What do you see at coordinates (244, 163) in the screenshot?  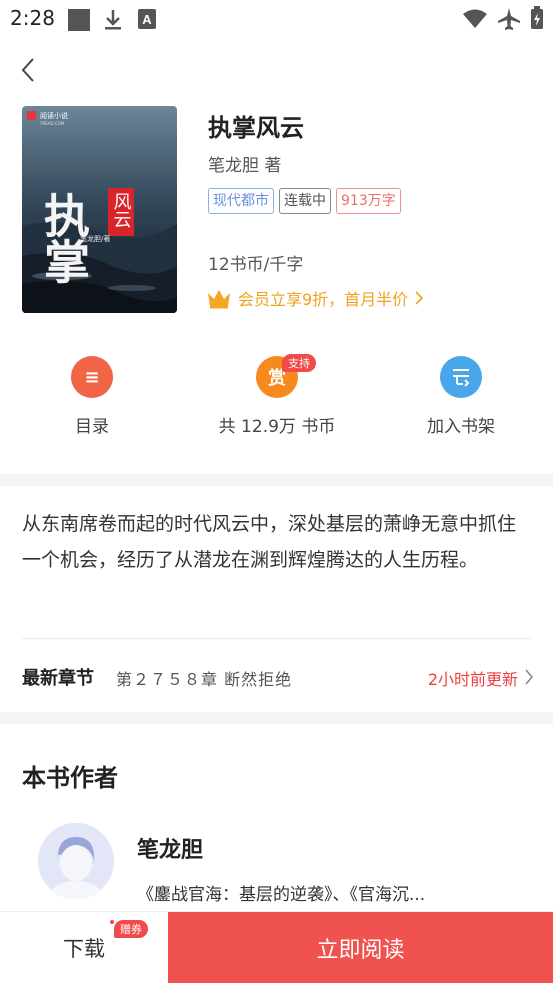 I see `book-author: 笔龙胆 著` at bounding box center [244, 163].